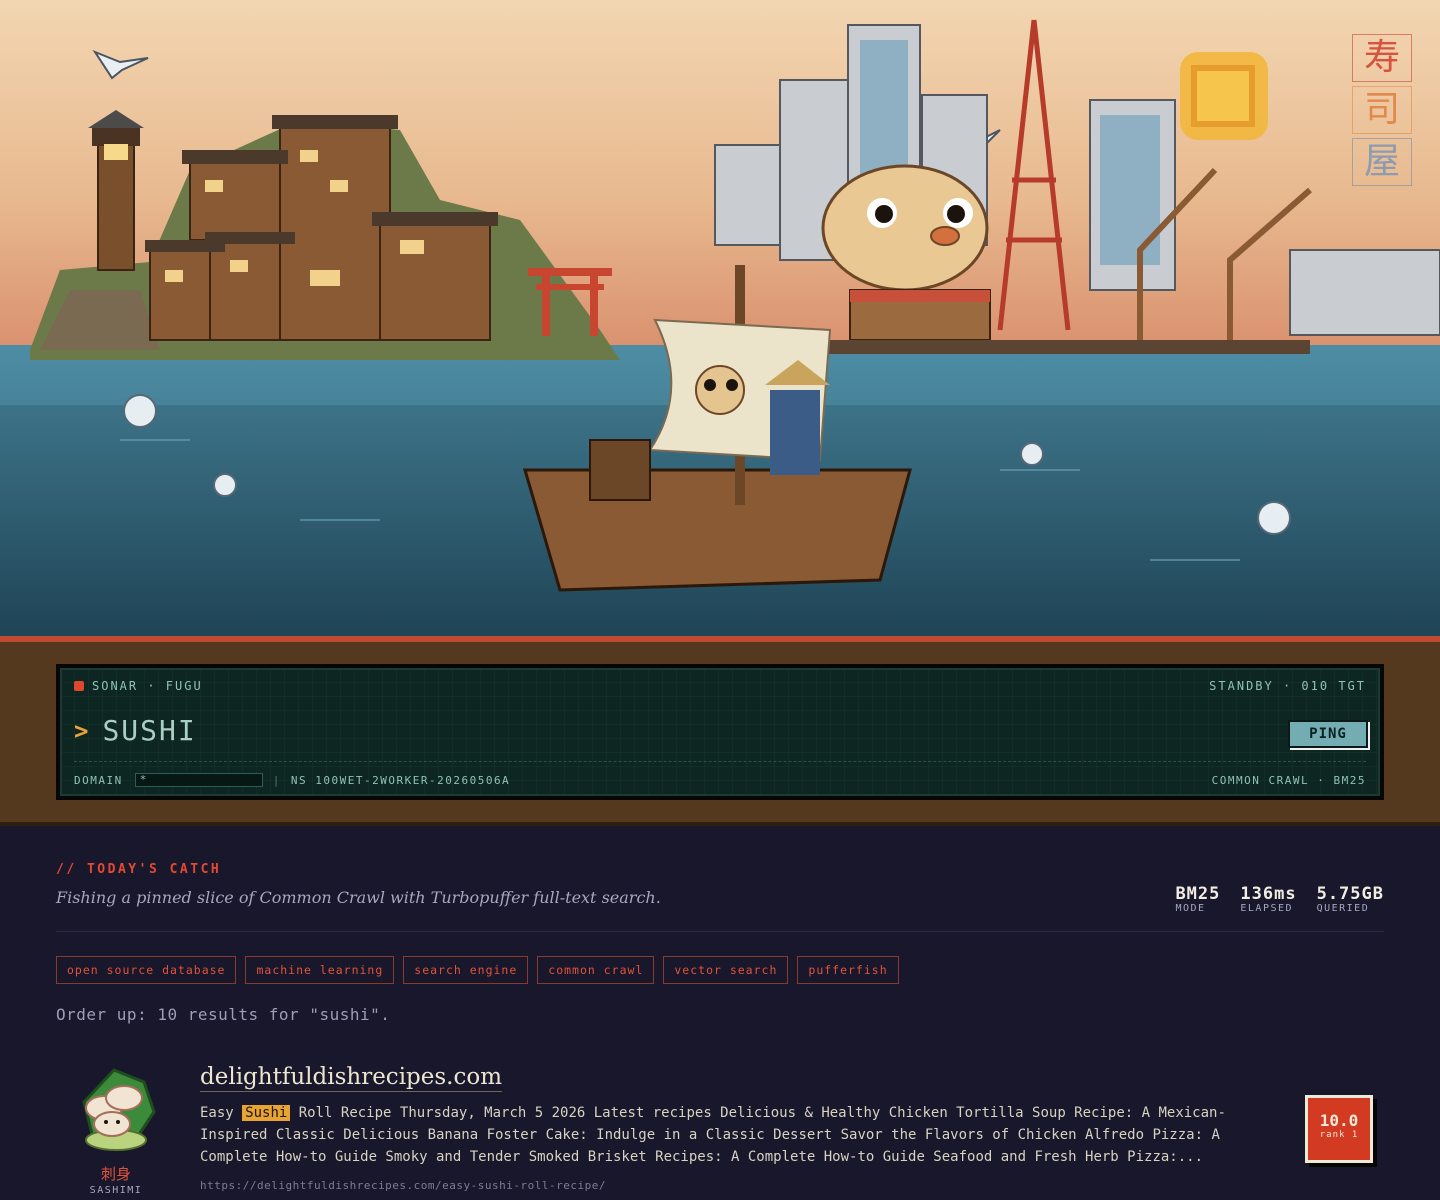 The height and width of the screenshot is (1200, 1440). What do you see at coordinates (223, 1014) in the screenshot?
I see `results-count: Order up: 10 results for "sushi".` at bounding box center [223, 1014].